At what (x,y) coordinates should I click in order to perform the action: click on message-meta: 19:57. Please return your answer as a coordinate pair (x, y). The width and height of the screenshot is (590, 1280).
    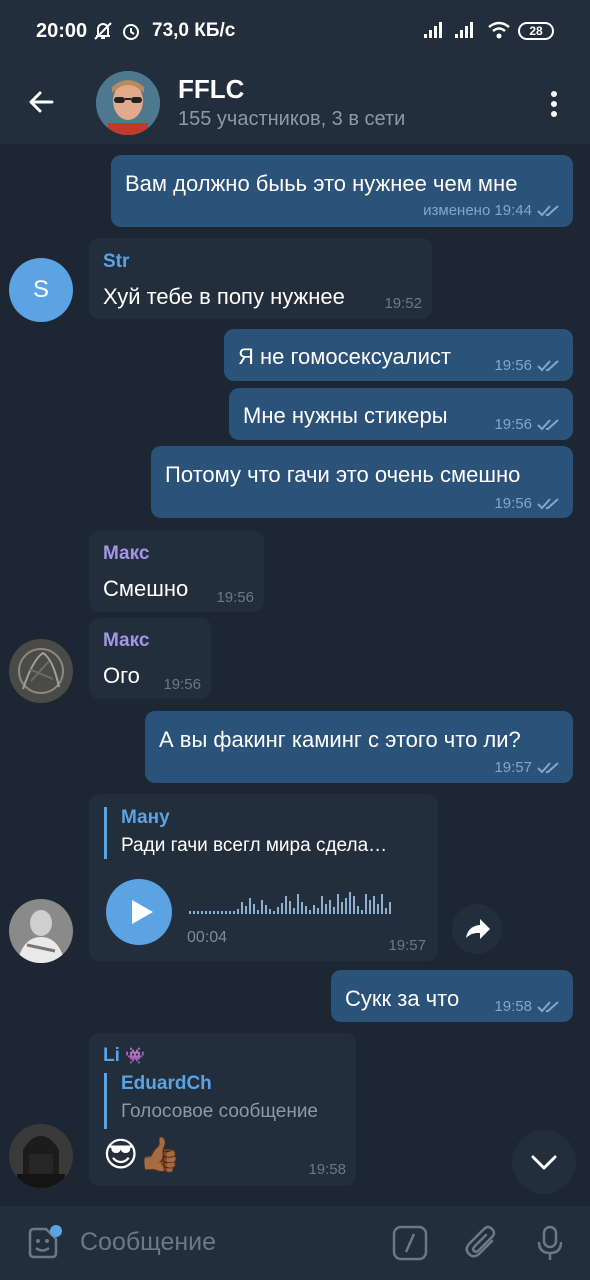
    Looking at the image, I should click on (527, 767).